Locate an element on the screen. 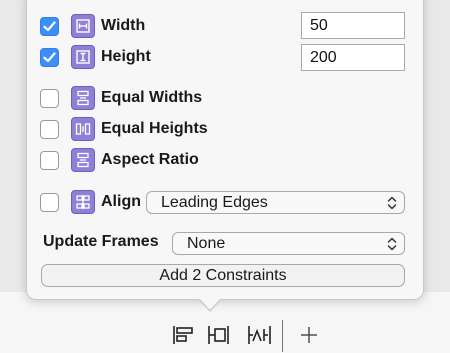  equal-widths-icon is located at coordinates (83, 98).